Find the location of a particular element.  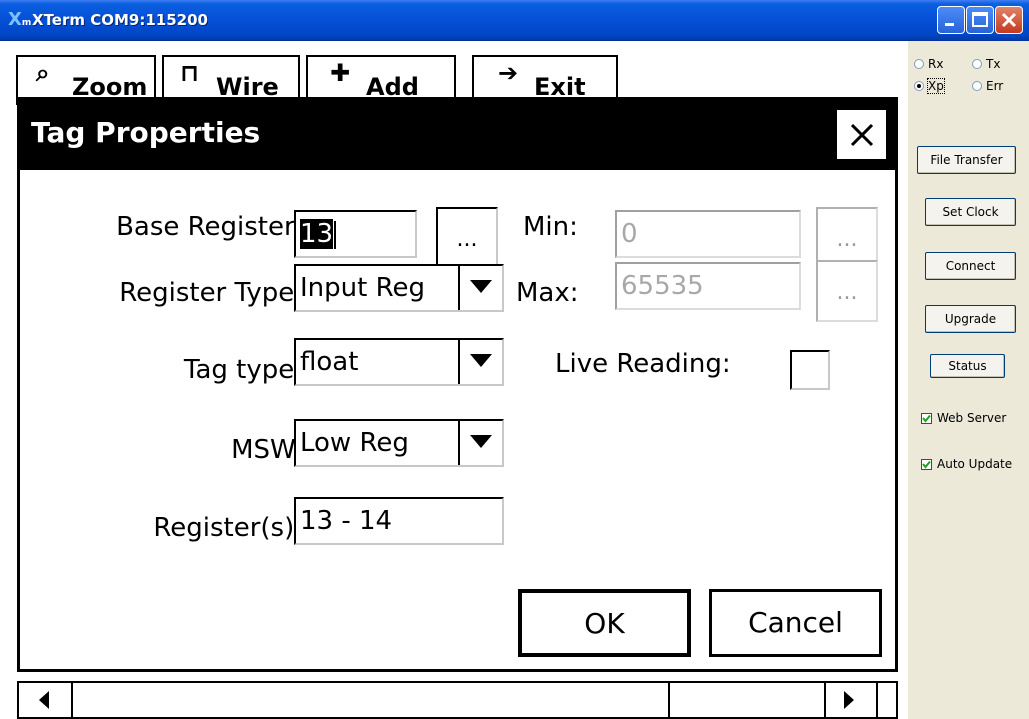

registers-field: 13 - 14 is located at coordinates (399, 521).